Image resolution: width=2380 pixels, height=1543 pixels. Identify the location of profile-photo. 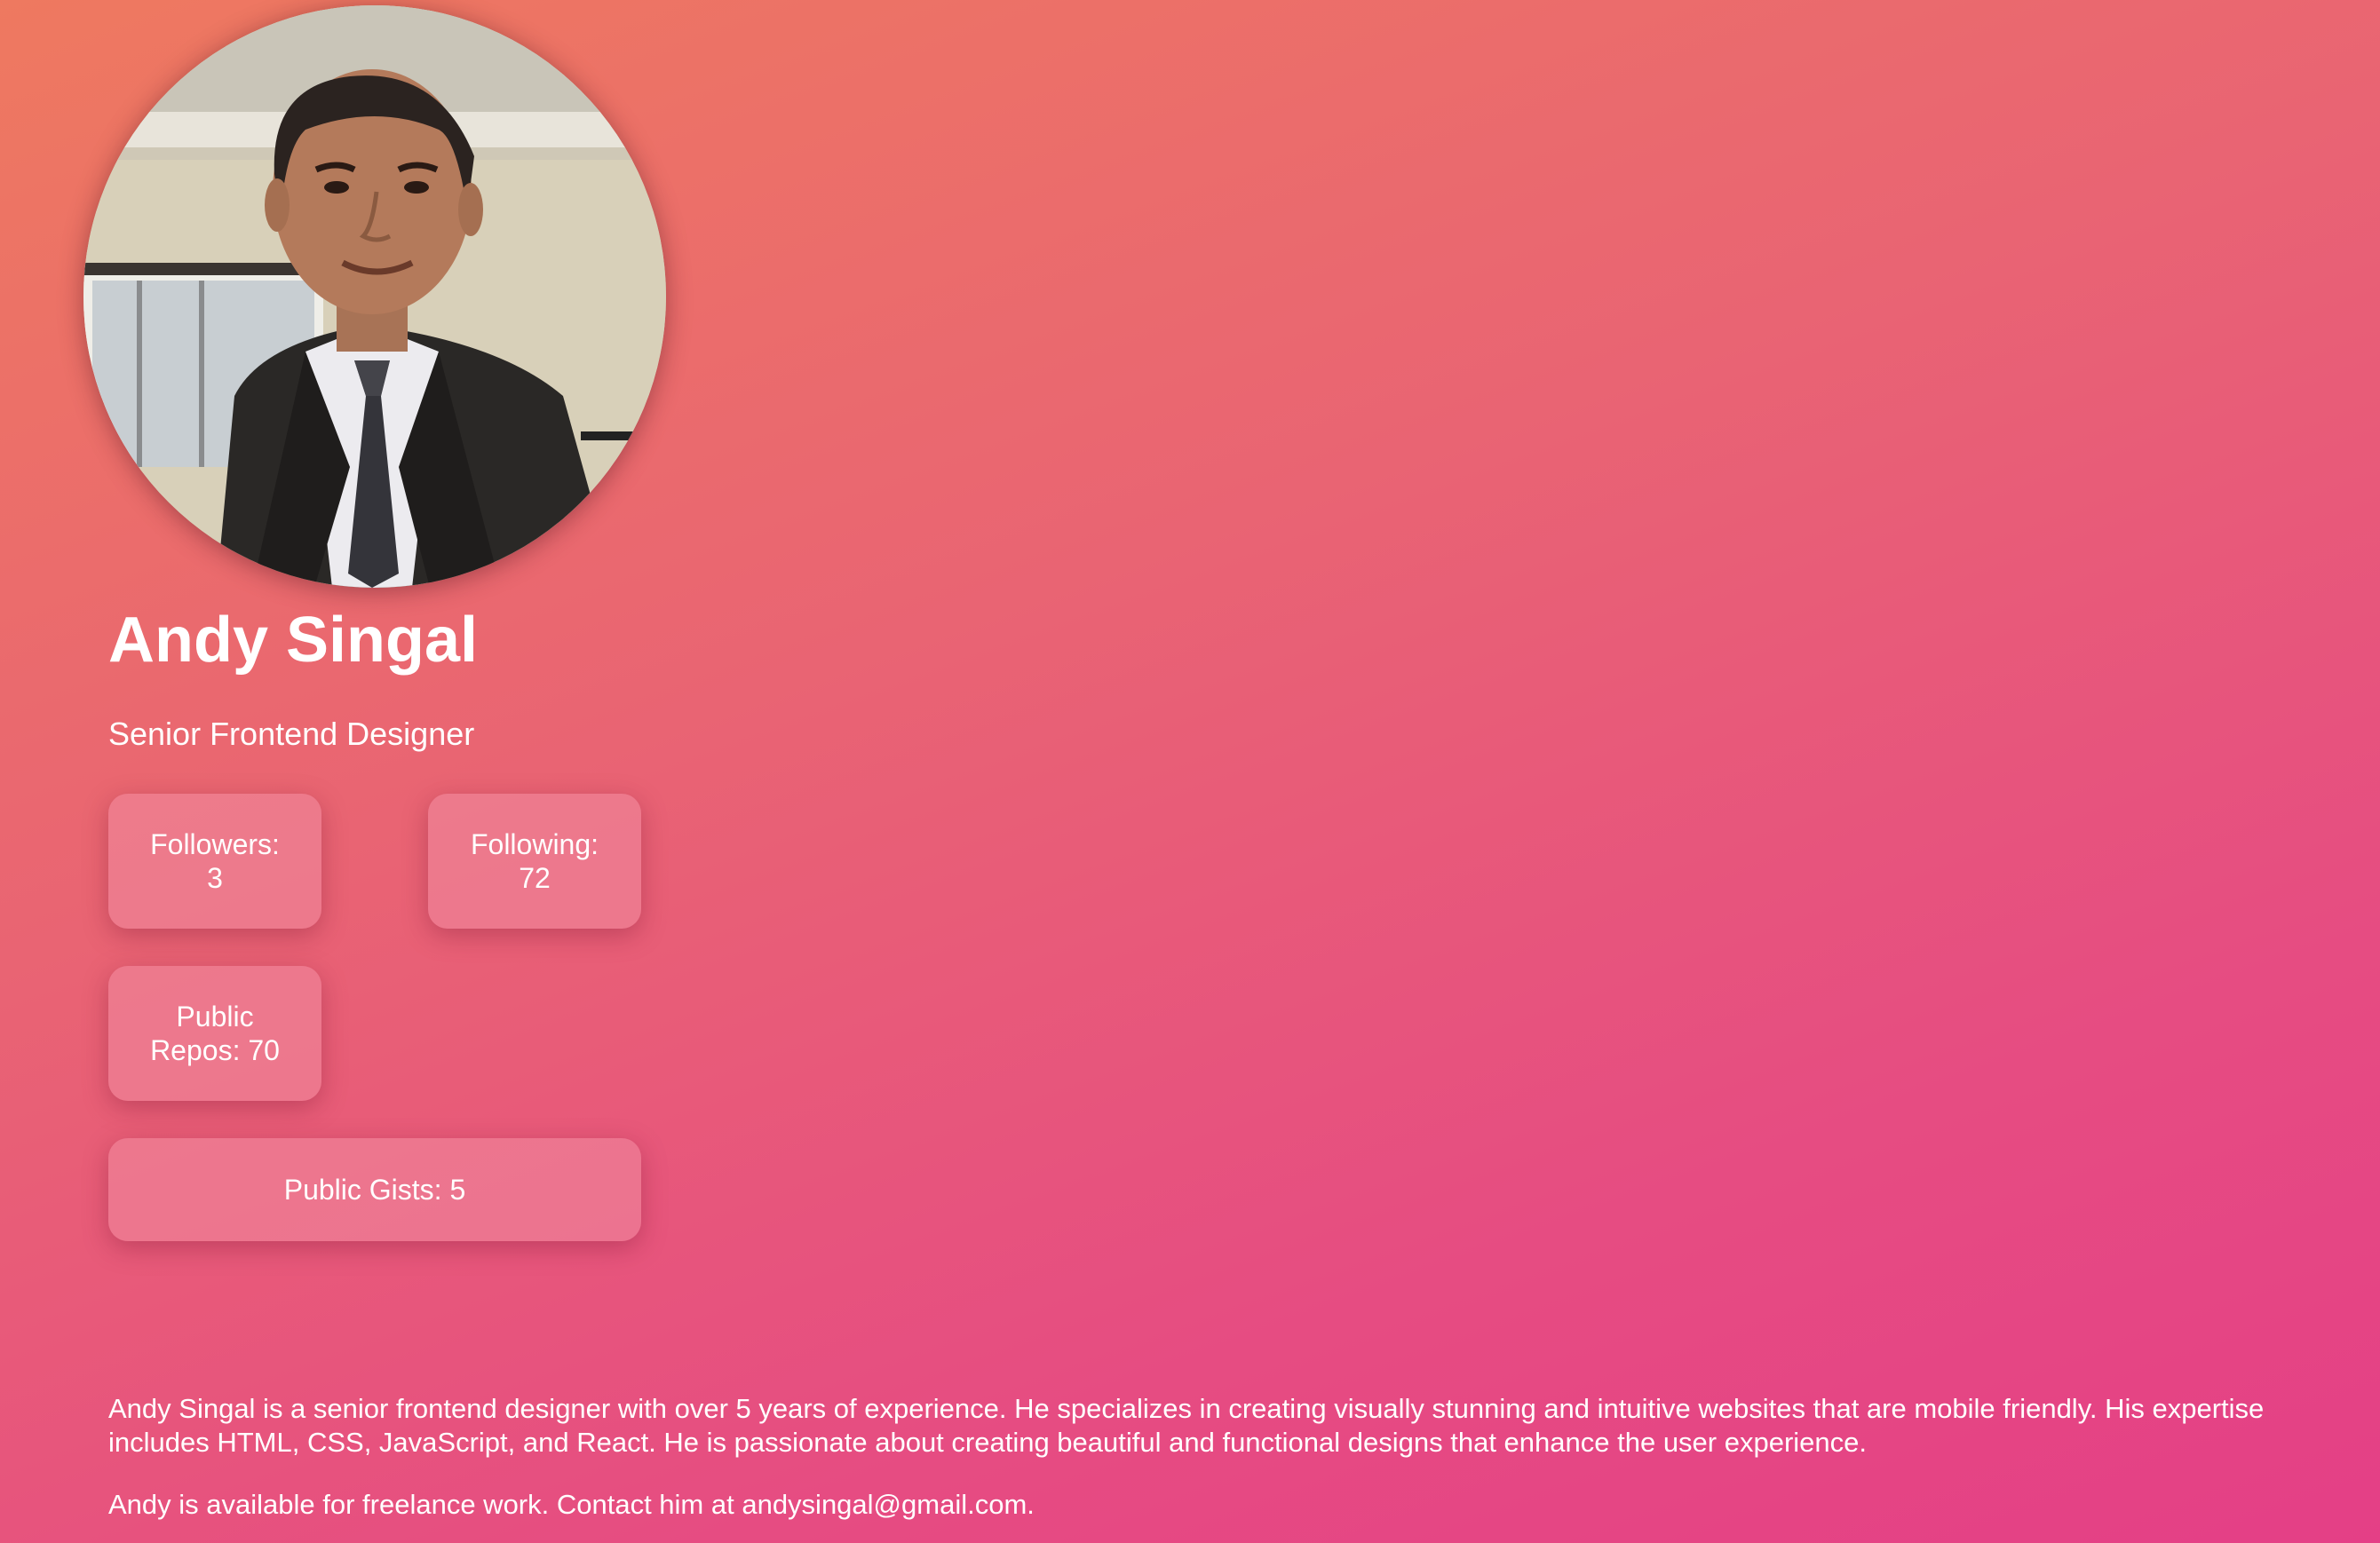
(374, 296).